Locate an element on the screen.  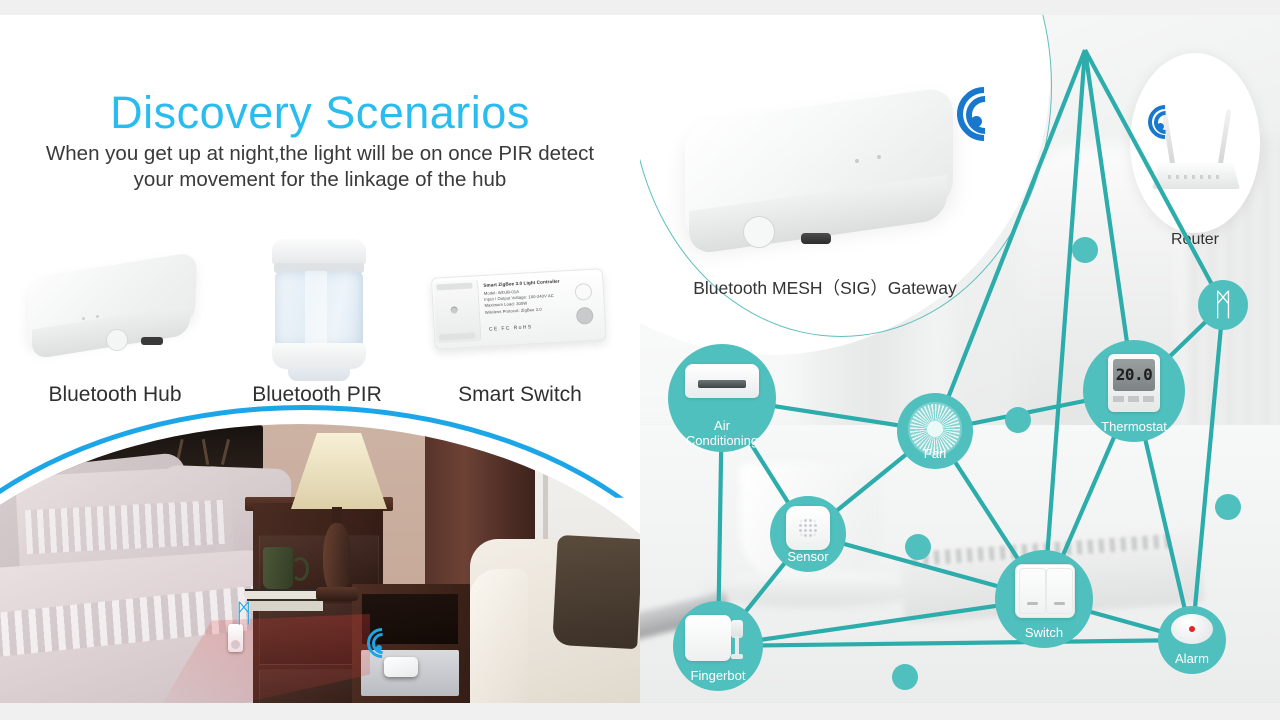
node-alarm: Alarm is located at coordinates (1192, 640).